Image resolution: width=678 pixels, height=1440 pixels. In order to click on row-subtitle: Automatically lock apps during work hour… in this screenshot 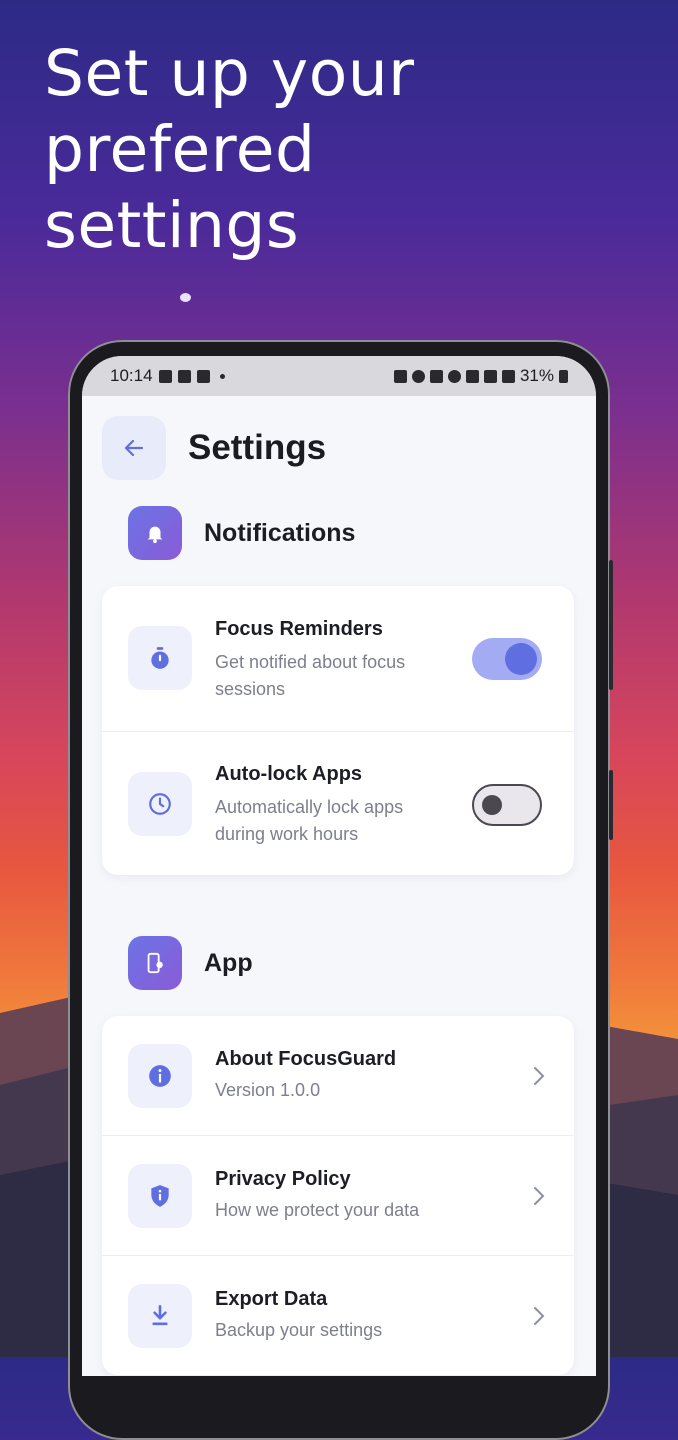, I will do `click(309, 821)`.